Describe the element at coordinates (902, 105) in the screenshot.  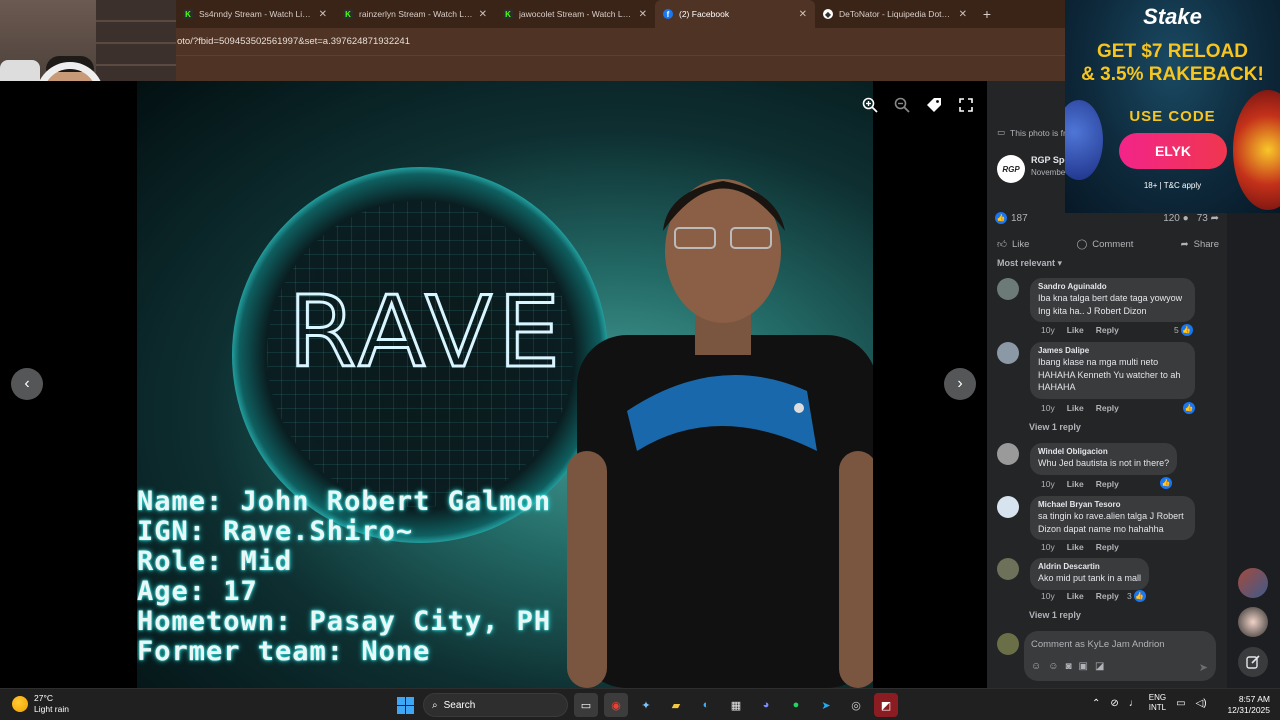
I see `zoom-out-icon` at that location.